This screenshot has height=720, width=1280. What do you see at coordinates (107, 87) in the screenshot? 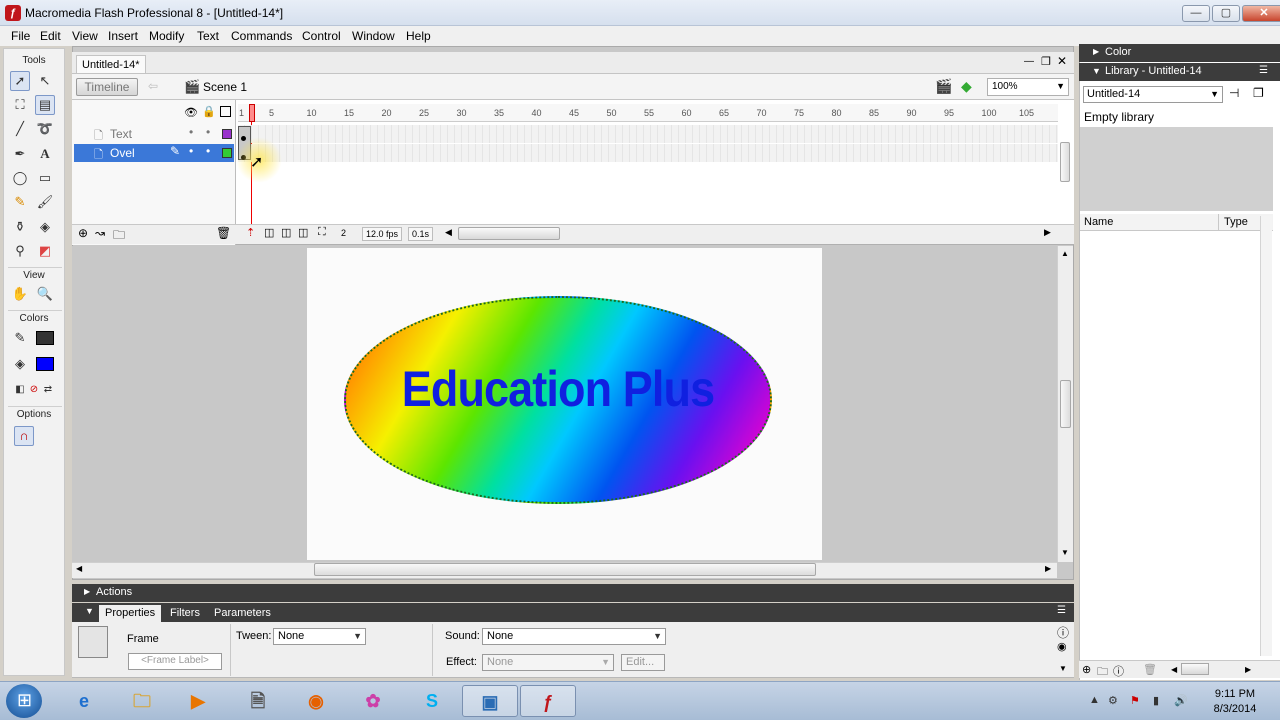
I see `timeline-toggle-button: Timeline` at bounding box center [107, 87].